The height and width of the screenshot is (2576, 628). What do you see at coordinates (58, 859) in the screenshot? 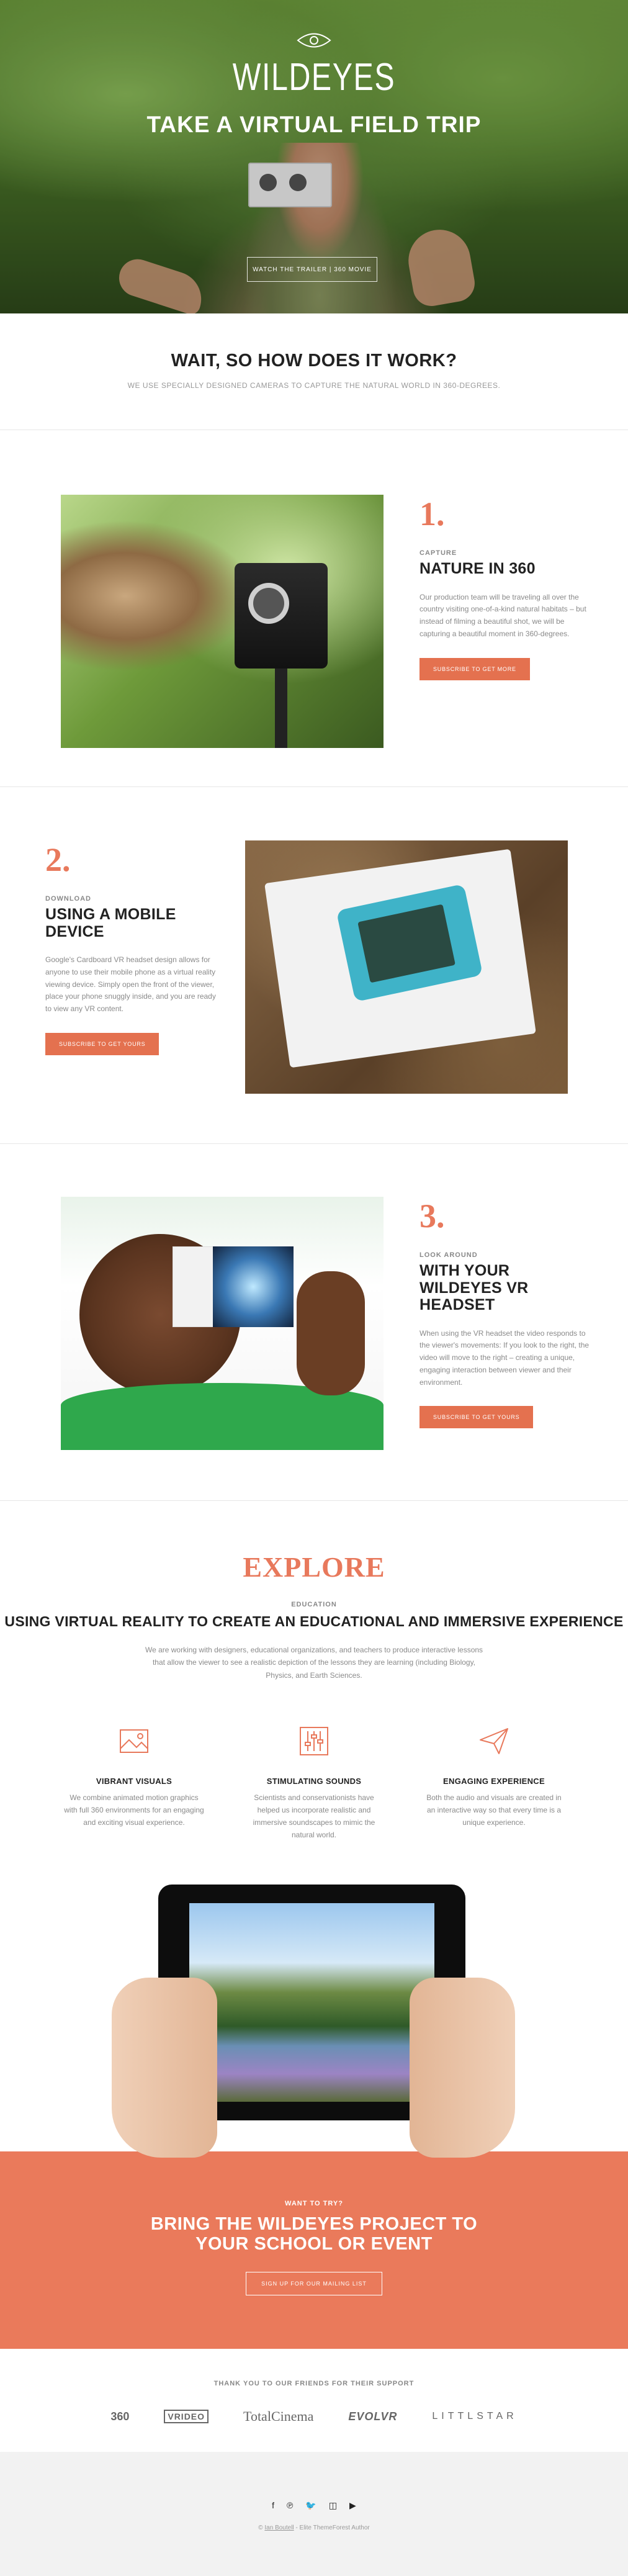
I see `step-number: 2.` at bounding box center [58, 859].